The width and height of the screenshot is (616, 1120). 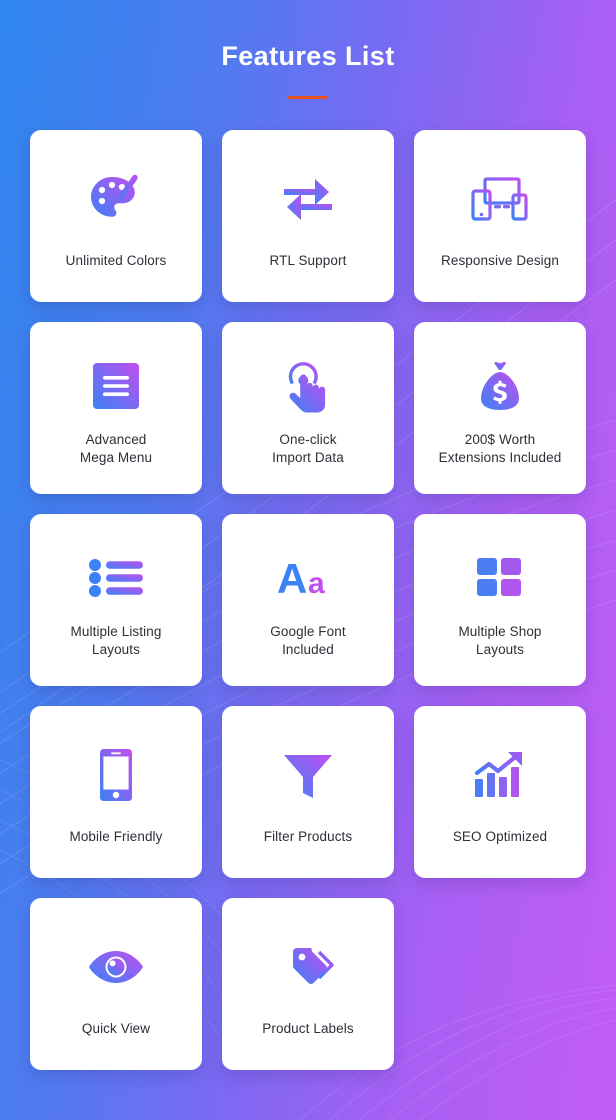 I want to click on feature-card: Multiple Listing Layouts, so click(x=116, y=600).